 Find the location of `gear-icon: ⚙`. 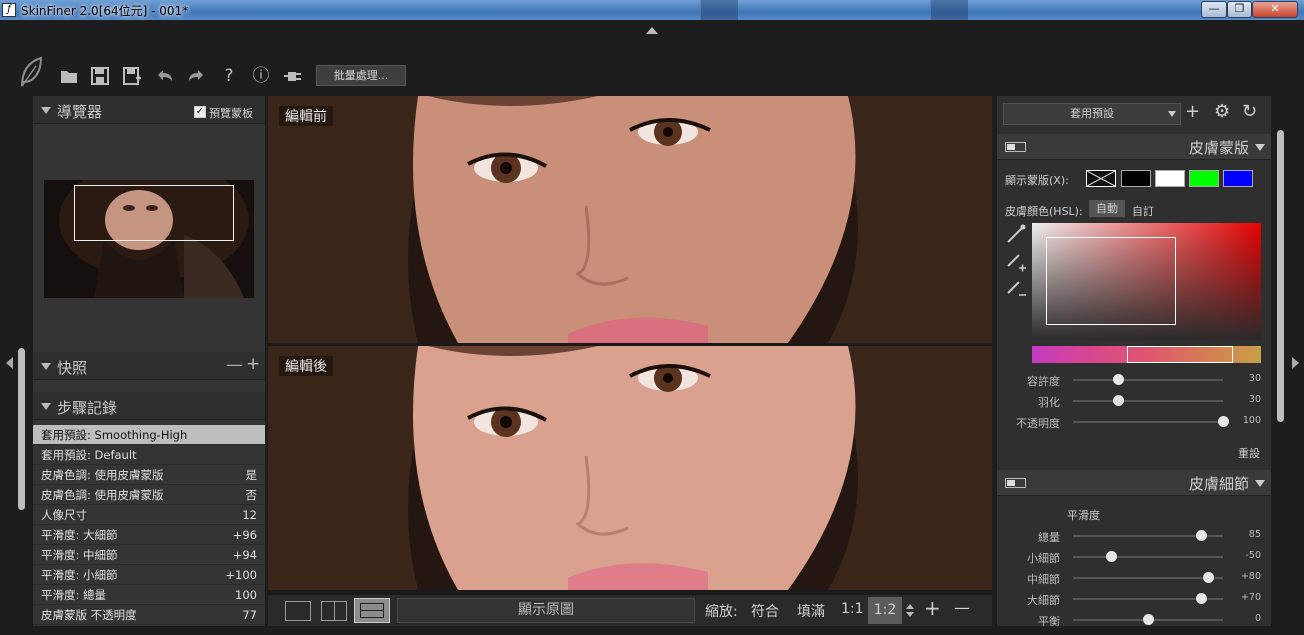

gear-icon: ⚙ is located at coordinates (1222, 111).